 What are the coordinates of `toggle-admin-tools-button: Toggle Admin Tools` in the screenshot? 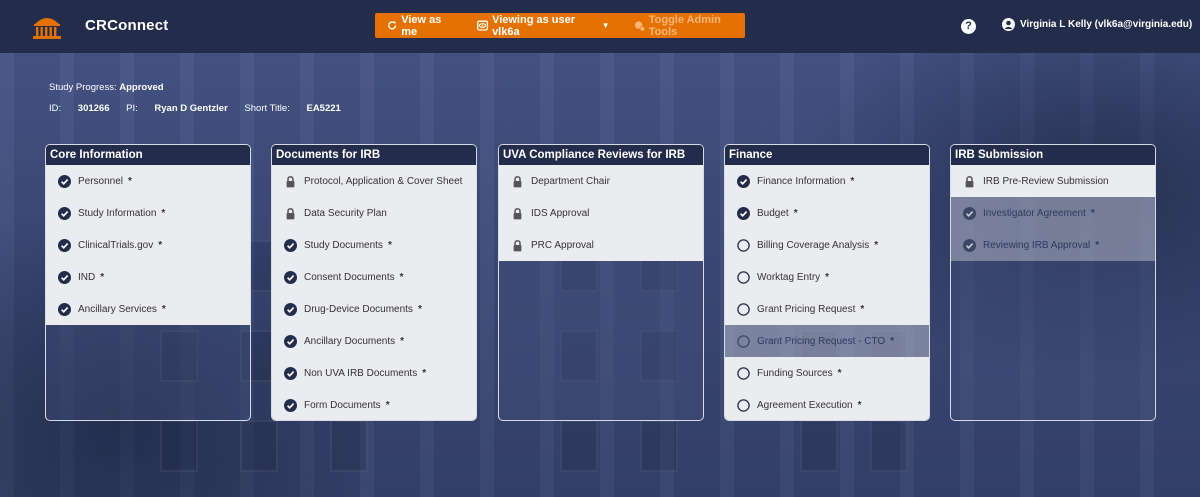 It's located at (689, 25).